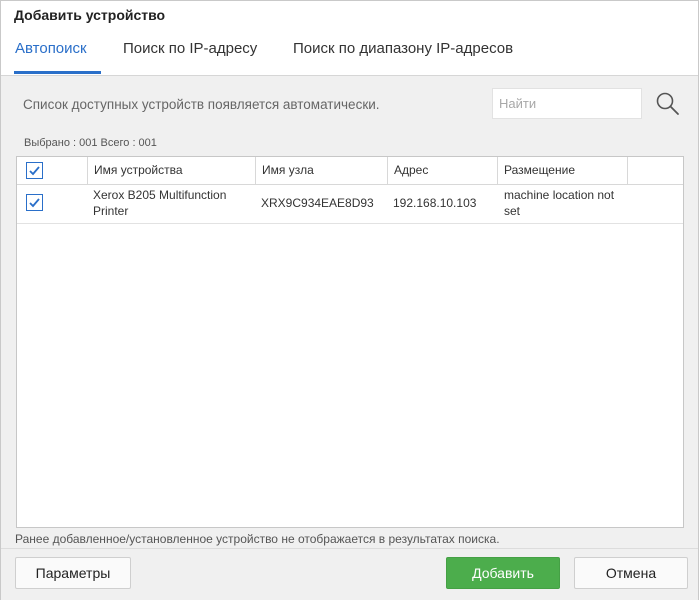 The height and width of the screenshot is (600, 699). Describe the element at coordinates (566, 203) in the screenshot. I see `cell-location: machine location not set` at that location.